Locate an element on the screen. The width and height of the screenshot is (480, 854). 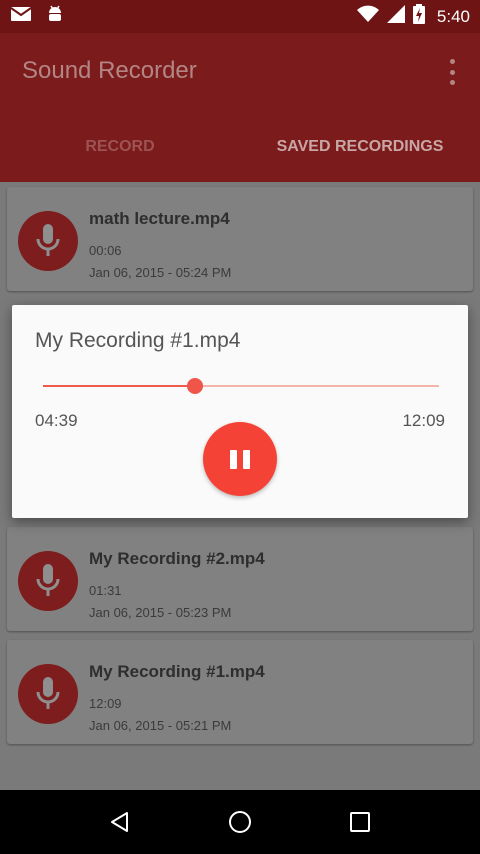
recording-duration: 01:31 is located at coordinates (105, 590).